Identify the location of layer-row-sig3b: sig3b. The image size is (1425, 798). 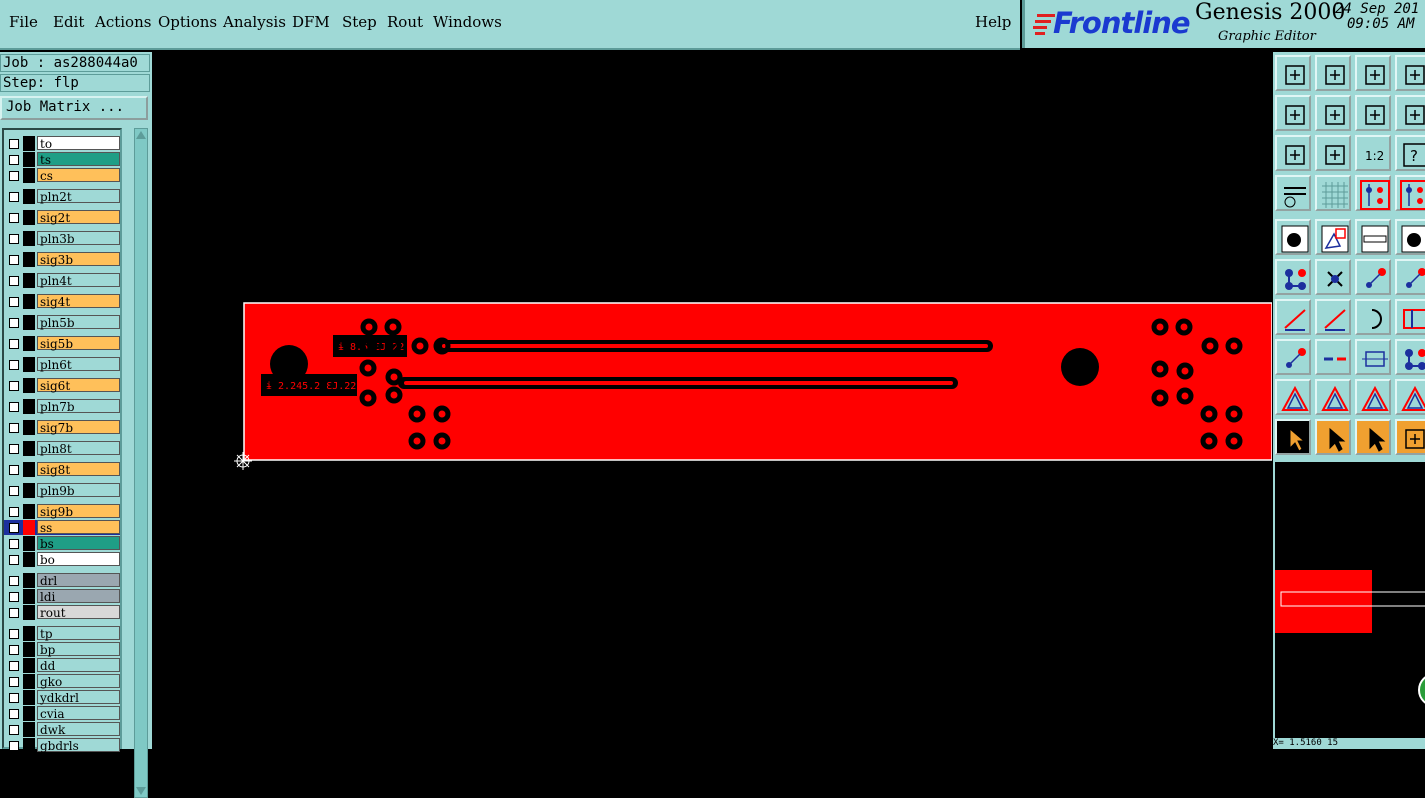
(62, 259).